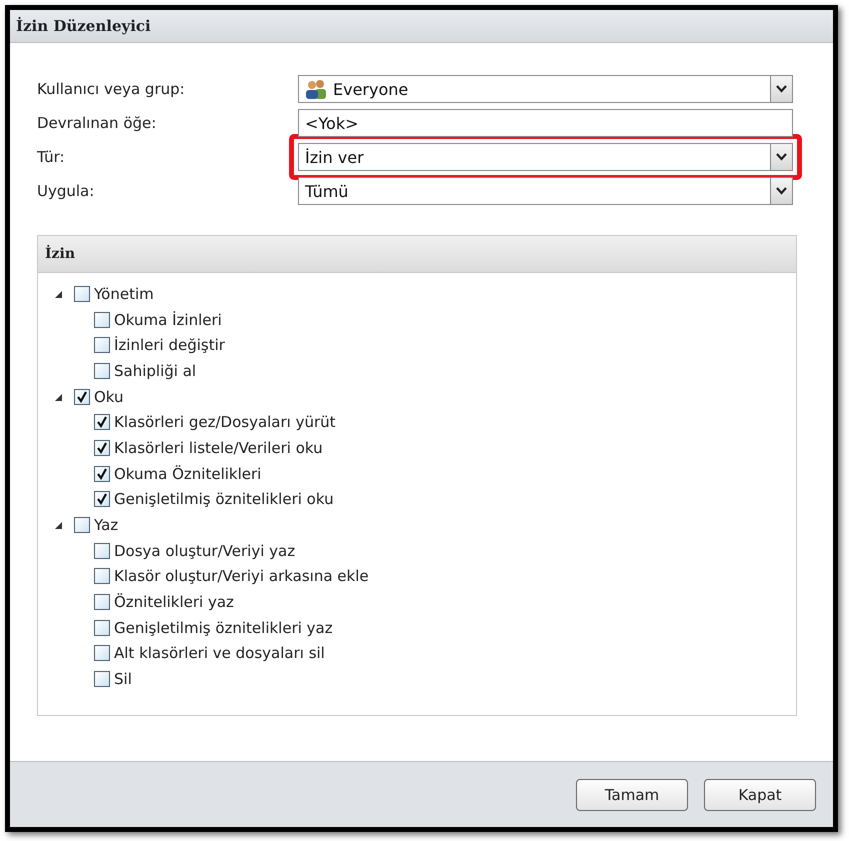  Describe the element at coordinates (205, 551) in the screenshot. I see `tree-item-label: Dosya oluştur/Veriyi yaz` at that location.